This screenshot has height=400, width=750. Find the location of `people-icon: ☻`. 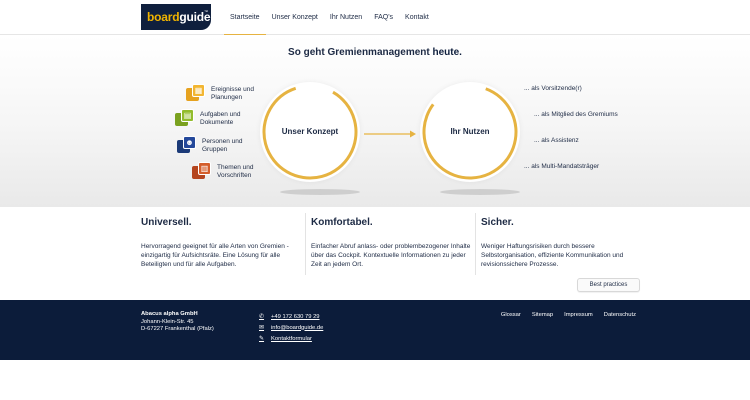

people-icon: ☻ is located at coordinates (187, 145).